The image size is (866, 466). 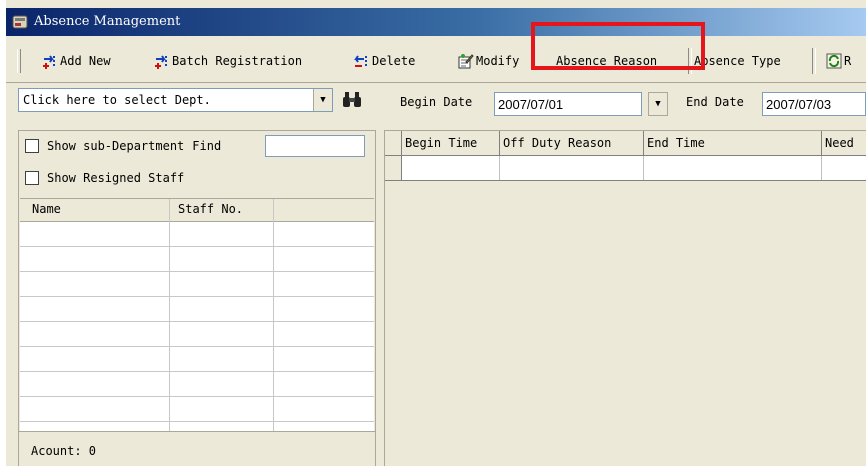 What do you see at coordinates (799, 104) in the screenshot?
I see `end-date-value: 2007/07/03` at bounding box center [799, 104].